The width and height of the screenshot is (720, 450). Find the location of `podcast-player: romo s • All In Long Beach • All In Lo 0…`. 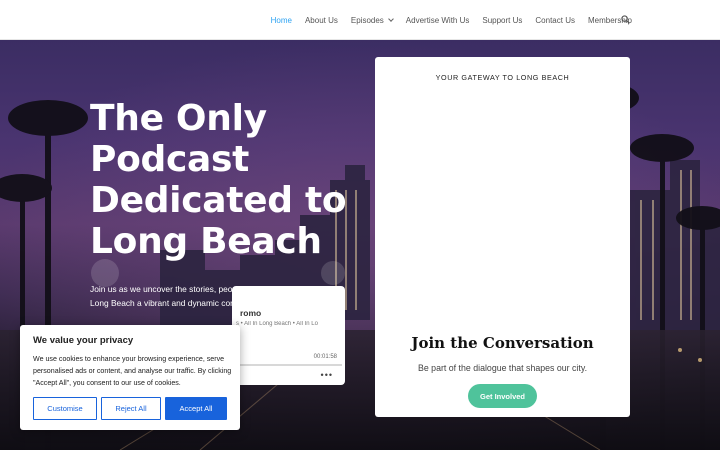

podcast-player: romo s • All In Long Beach • All In Lo 0… is located at coordinates (288, 335).